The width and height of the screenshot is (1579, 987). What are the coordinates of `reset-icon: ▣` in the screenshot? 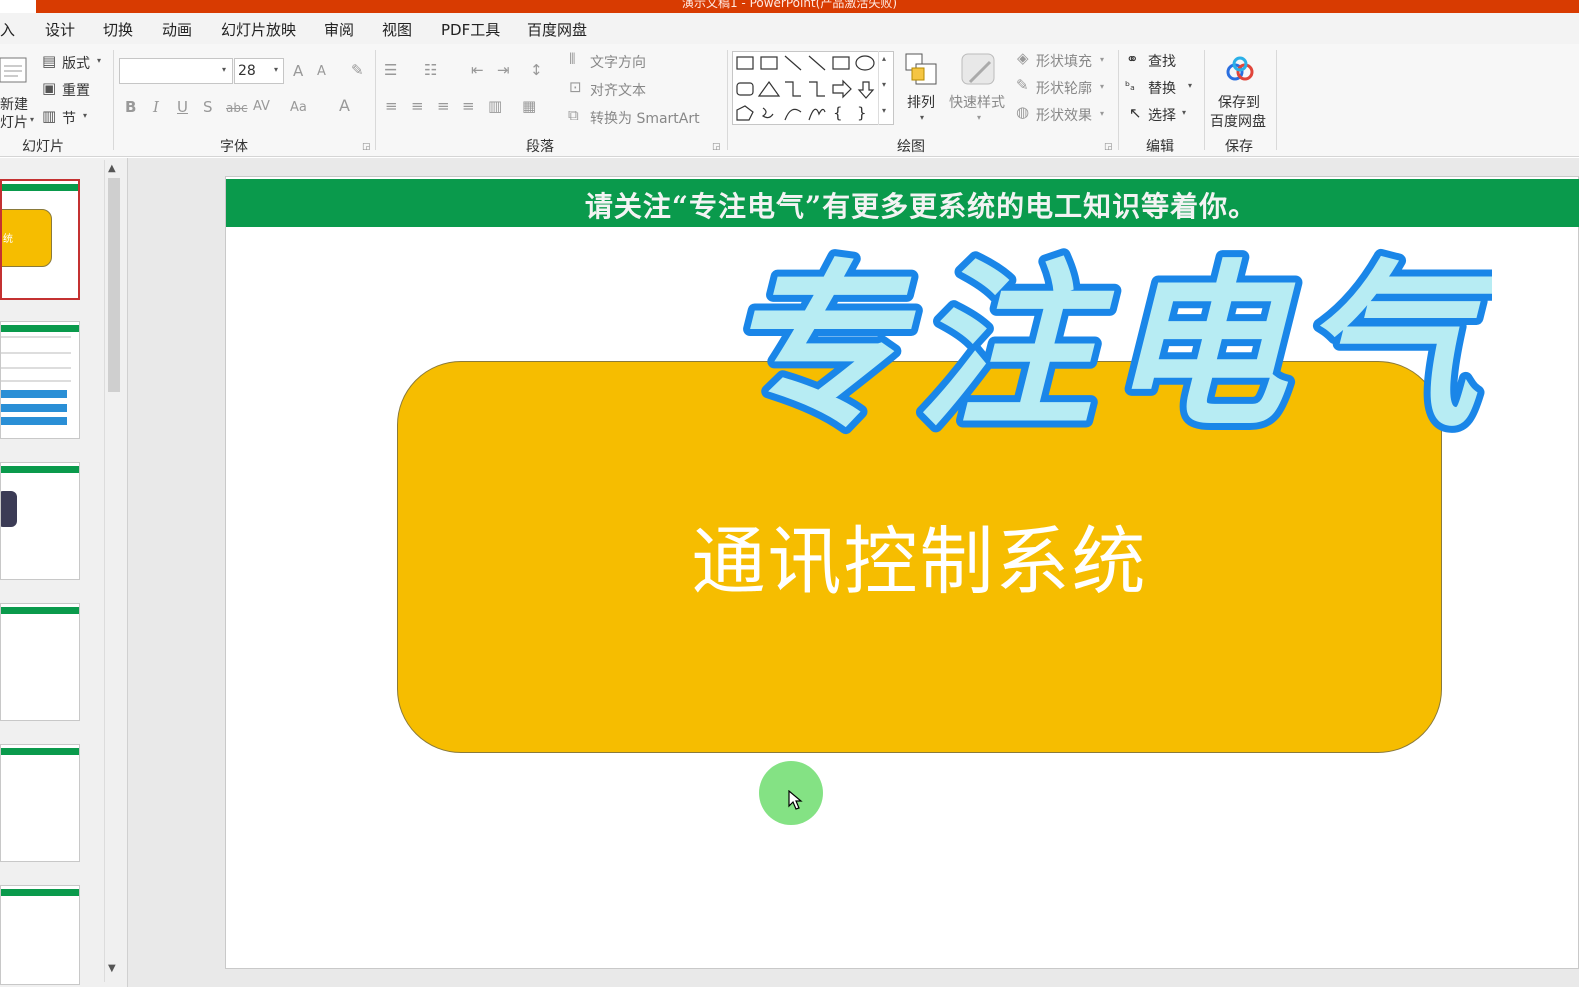 It's located at (49, 88).